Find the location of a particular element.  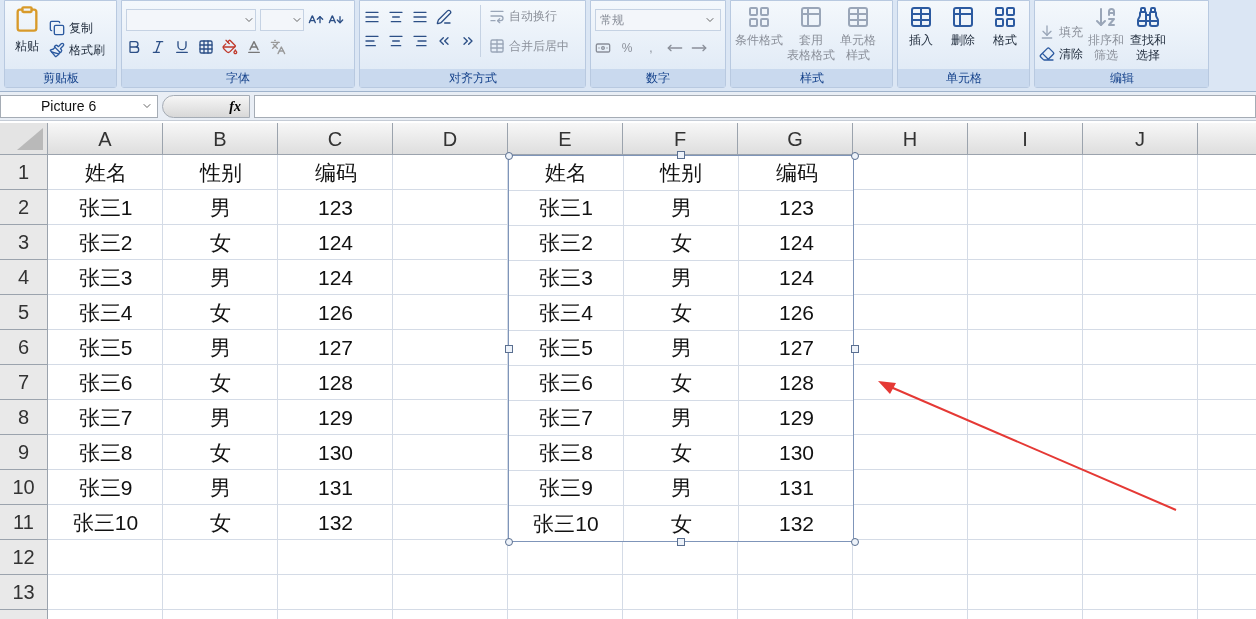

cell-text: 132 is located at coordinates (335, 522).